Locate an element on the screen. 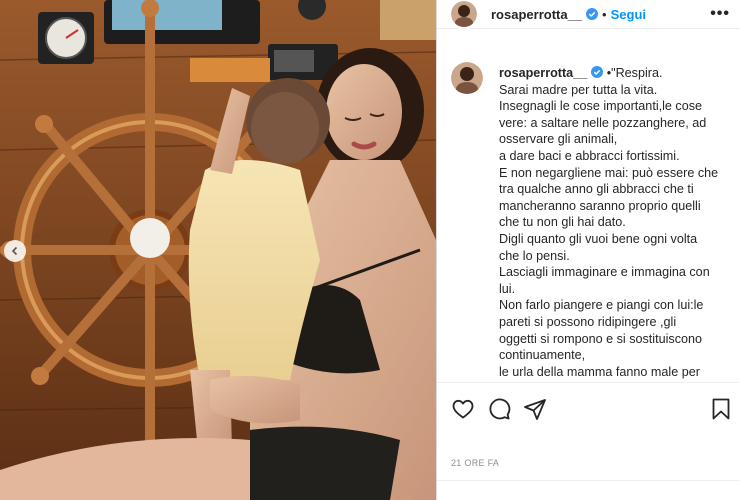 The image size is (740, 500). caption-line: •"Respira. is located at coordinates (634, 73).